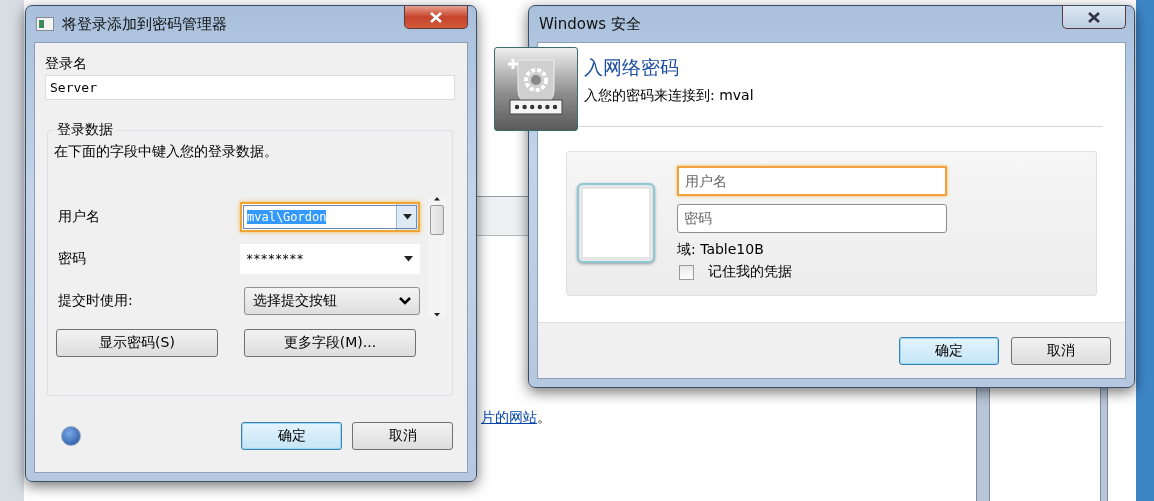 Image resolution: width=1154 pixels, height=501 pixels. What do you see at coordinates (332, 301) in the screenshot?
I see `submit-button-select: 选择提交按钮` at bounding box center [332, 301].